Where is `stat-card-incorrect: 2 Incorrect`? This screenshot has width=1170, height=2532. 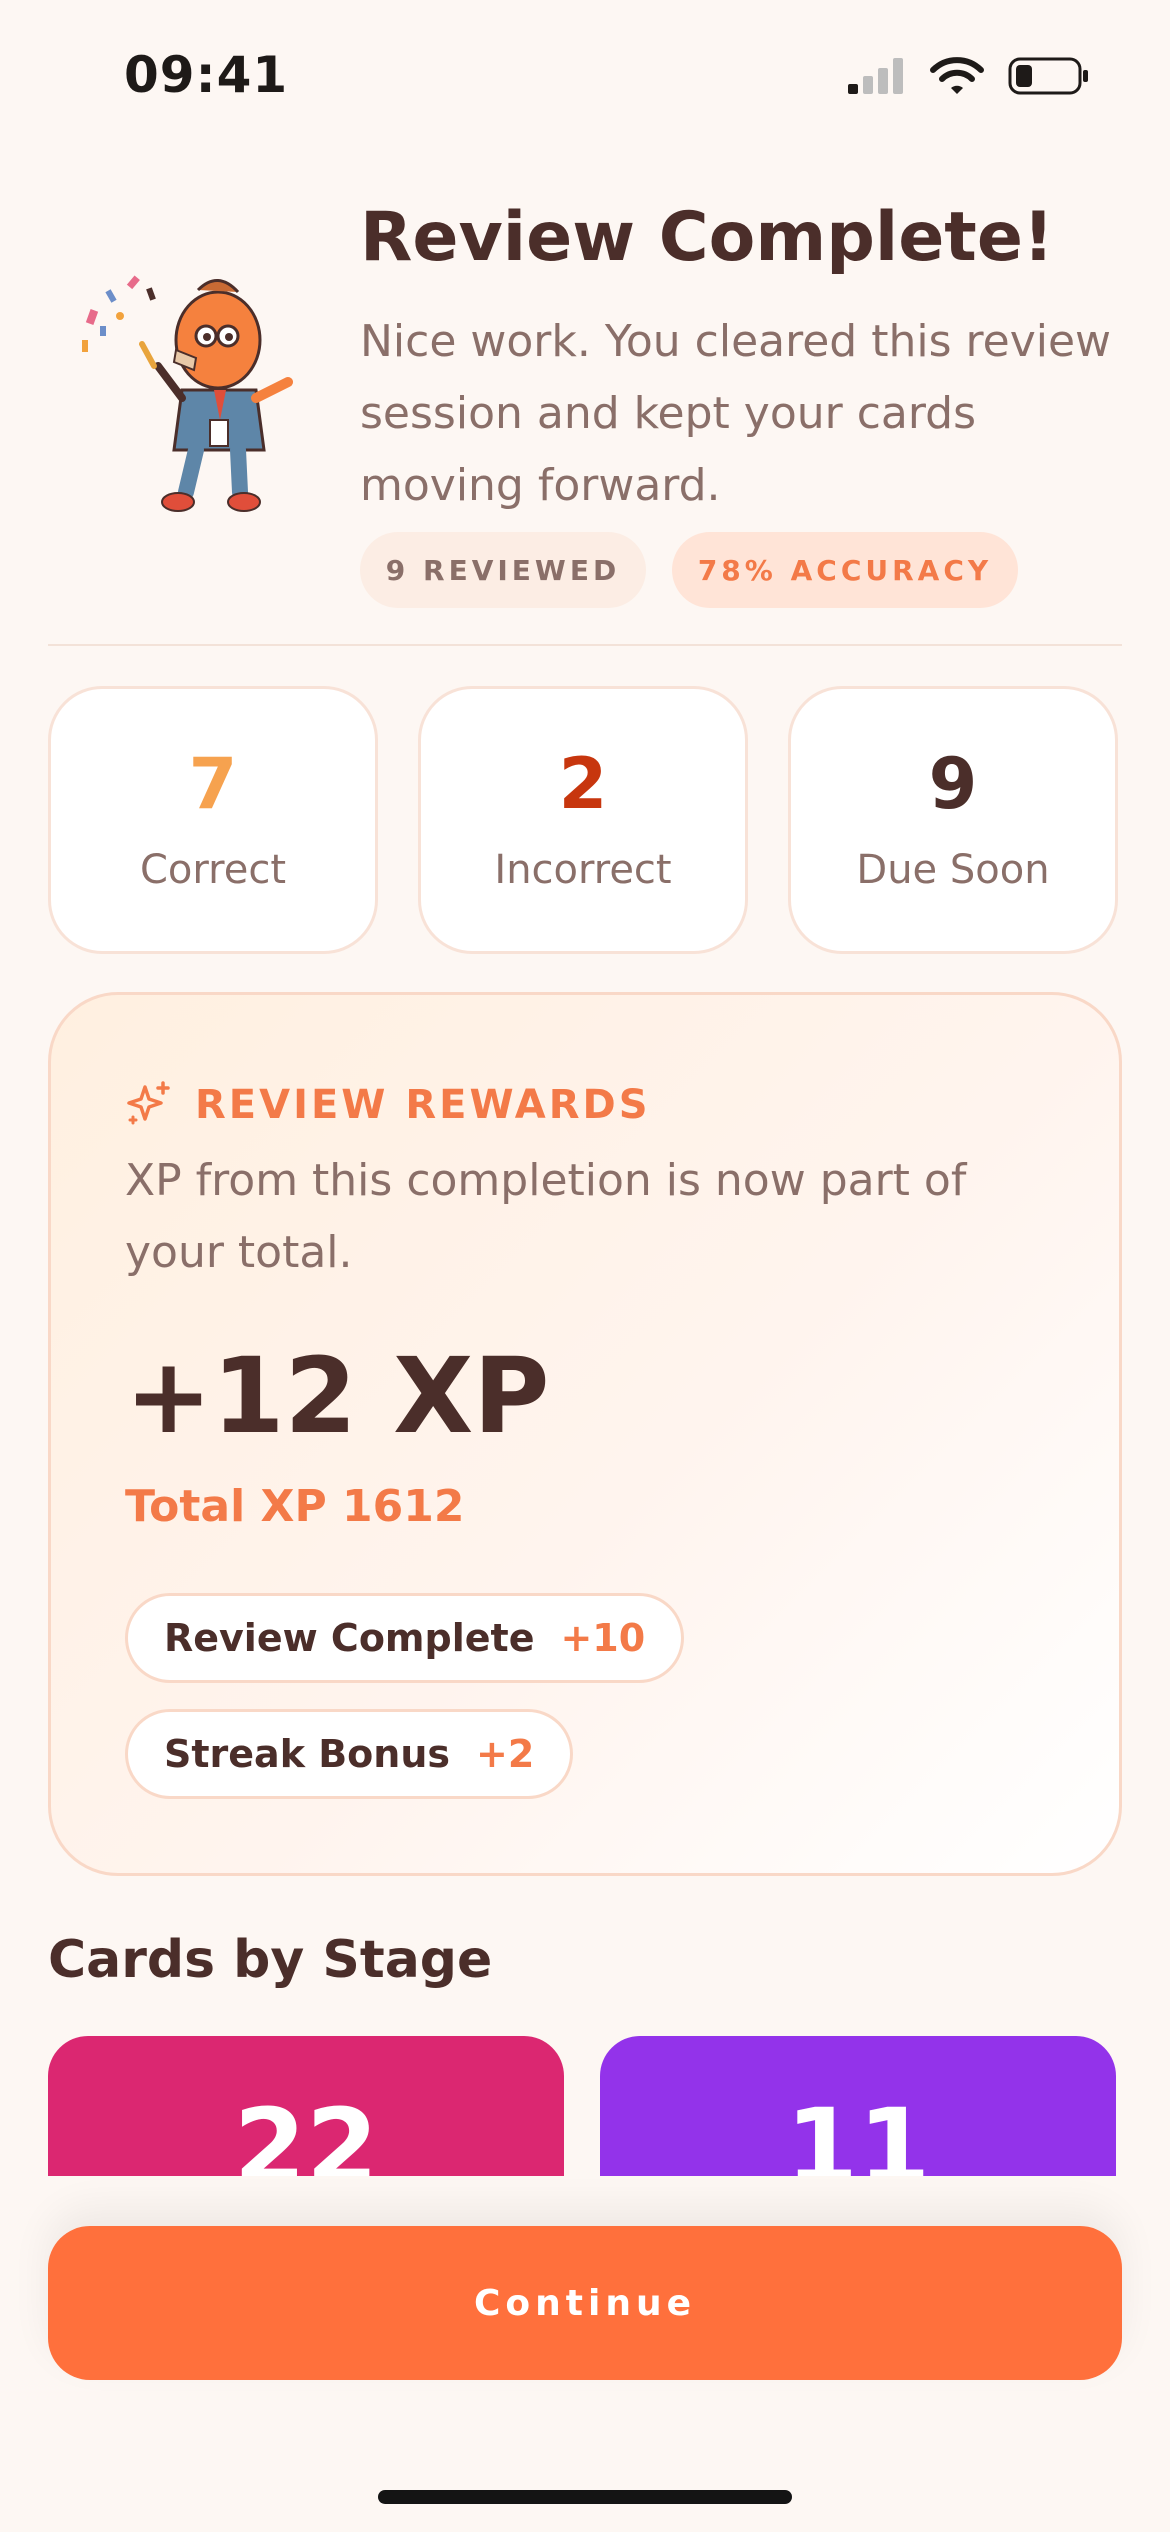 stat-card-incorrect: 2 Incorrect is located at coordinates (583, 820).